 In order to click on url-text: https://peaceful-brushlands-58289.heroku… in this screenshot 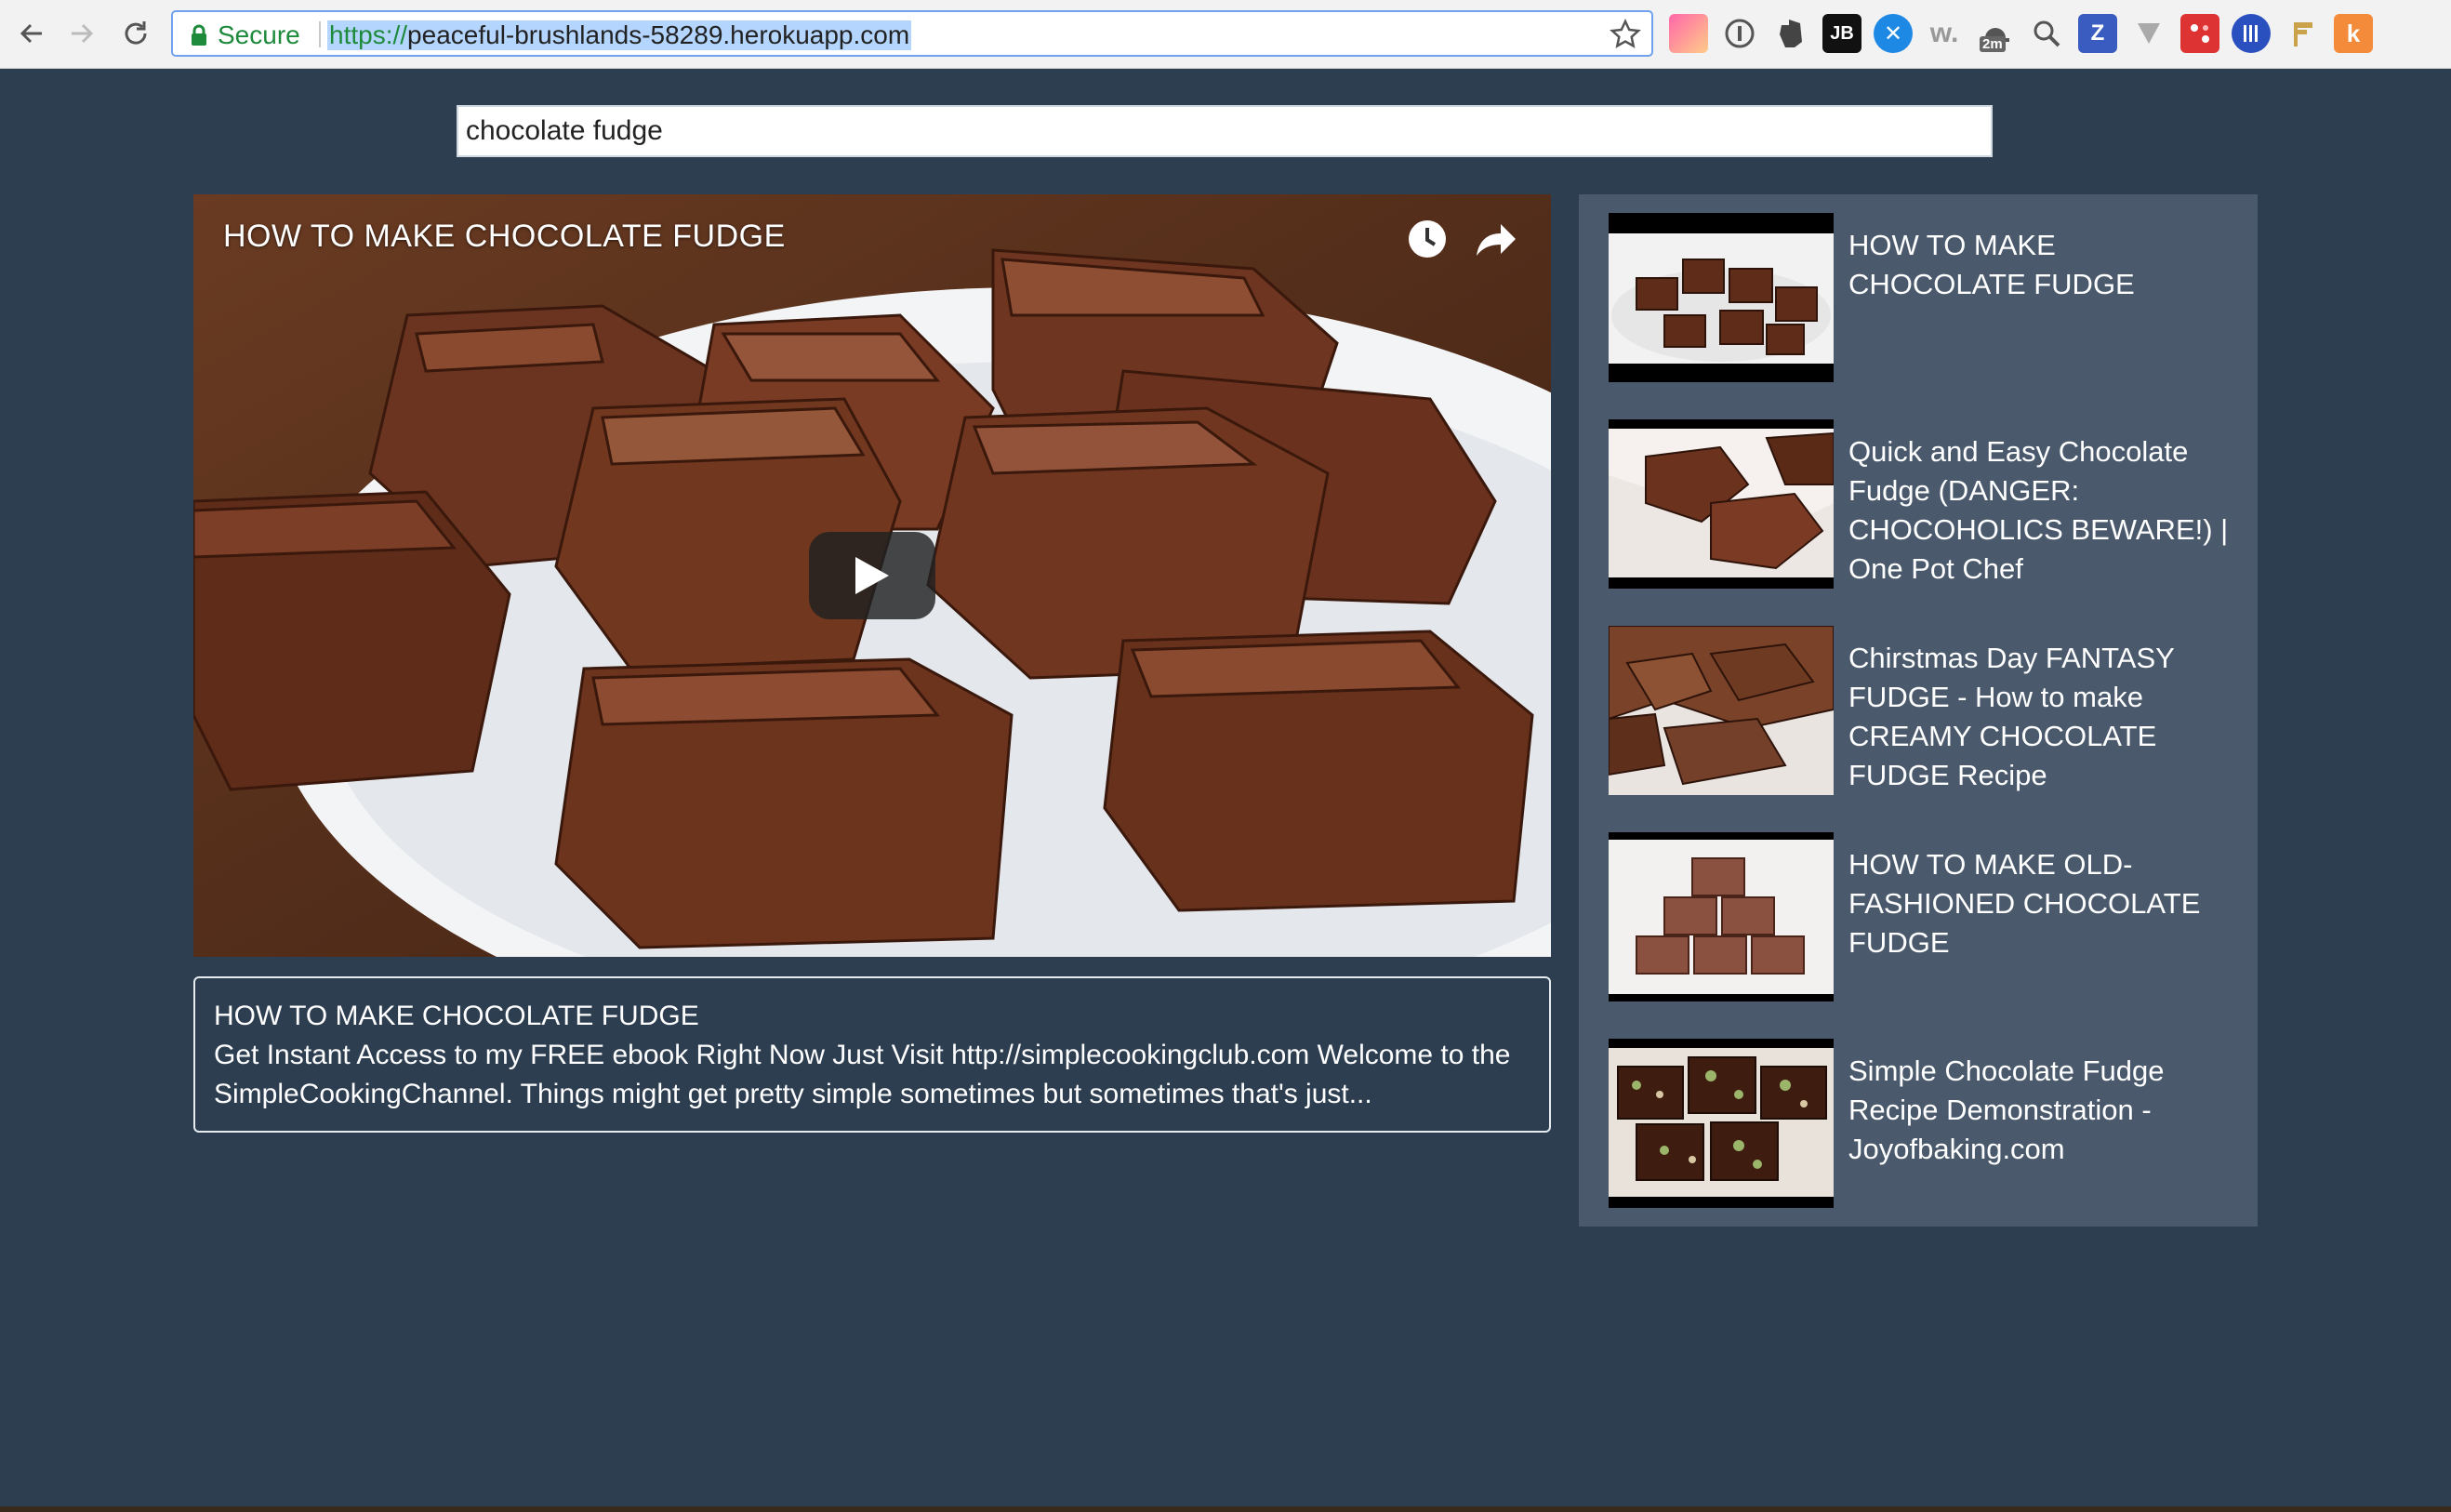, I will do `click(620, 35)`.